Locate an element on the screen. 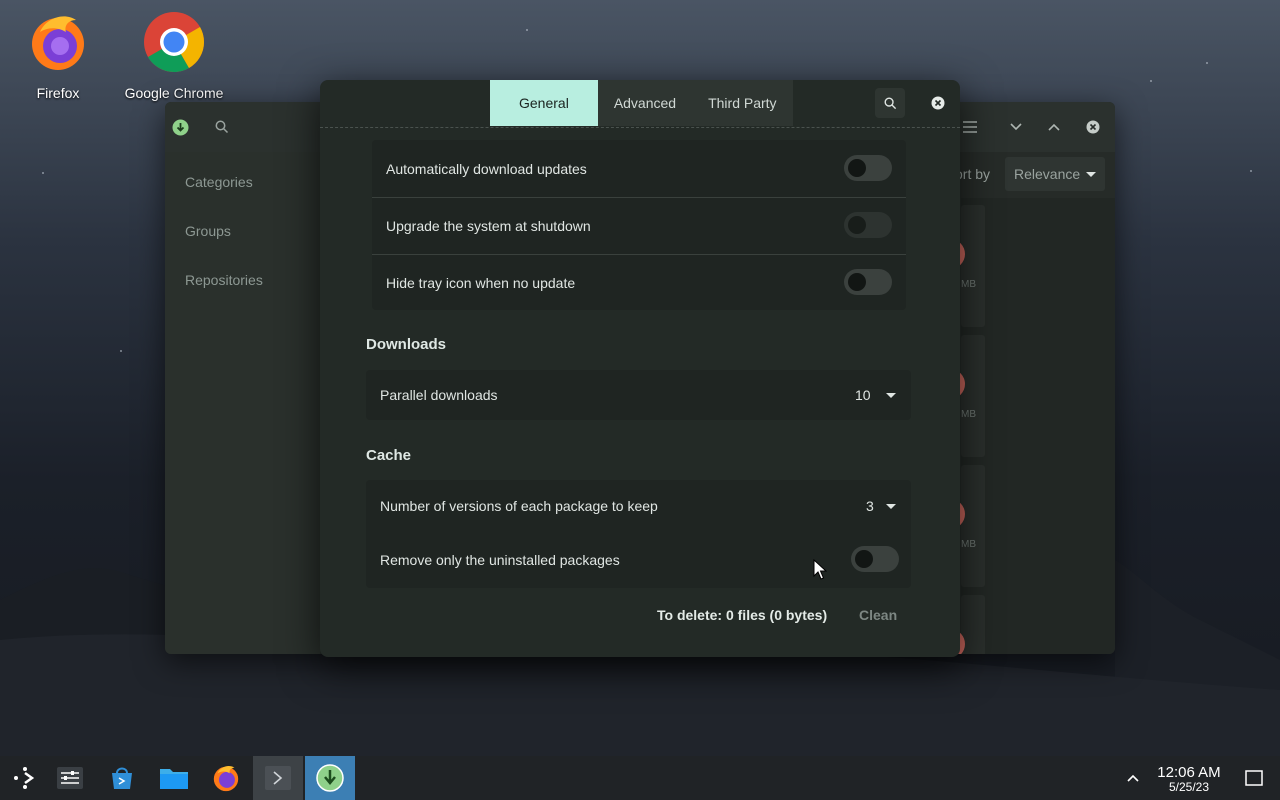  chrome-desktop-icon: Google Chrome is located at coordinates (174, 55).